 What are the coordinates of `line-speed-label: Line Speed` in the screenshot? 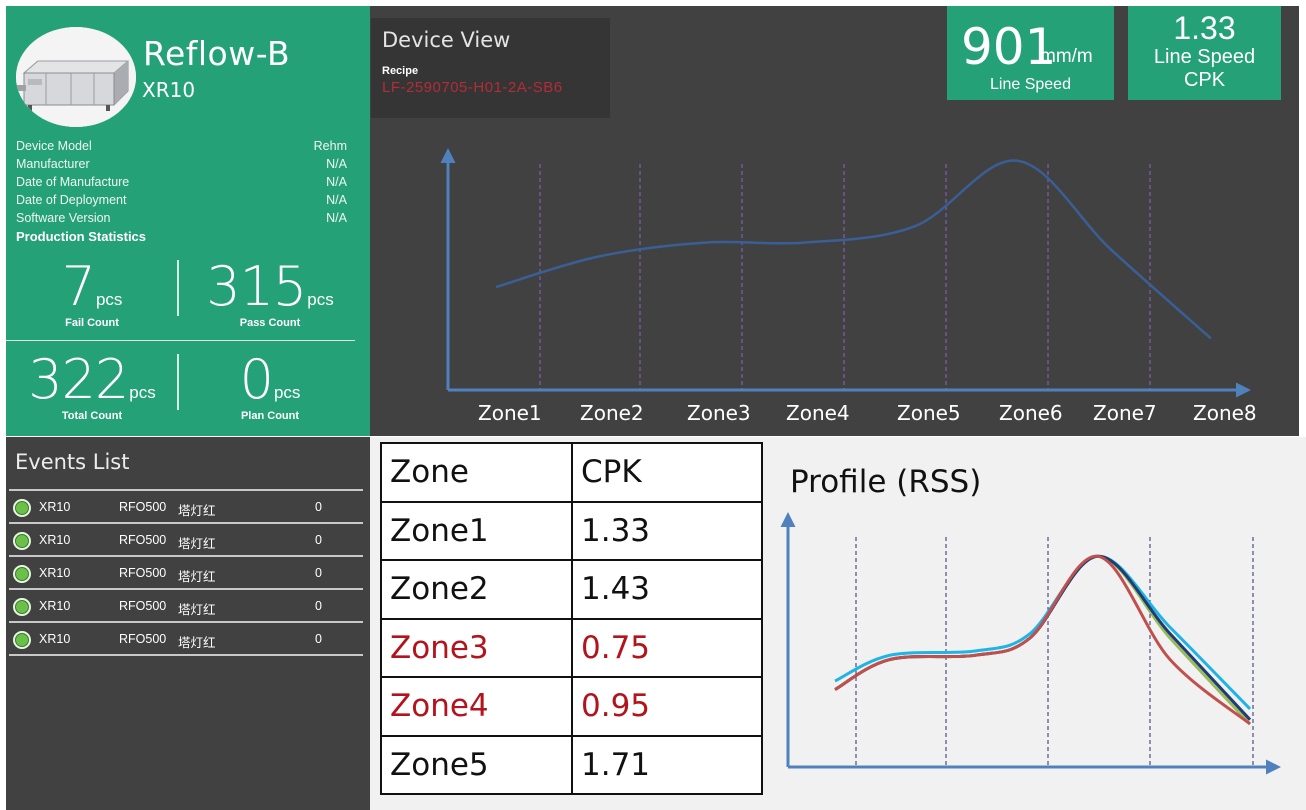 It's located at (1030, 84).